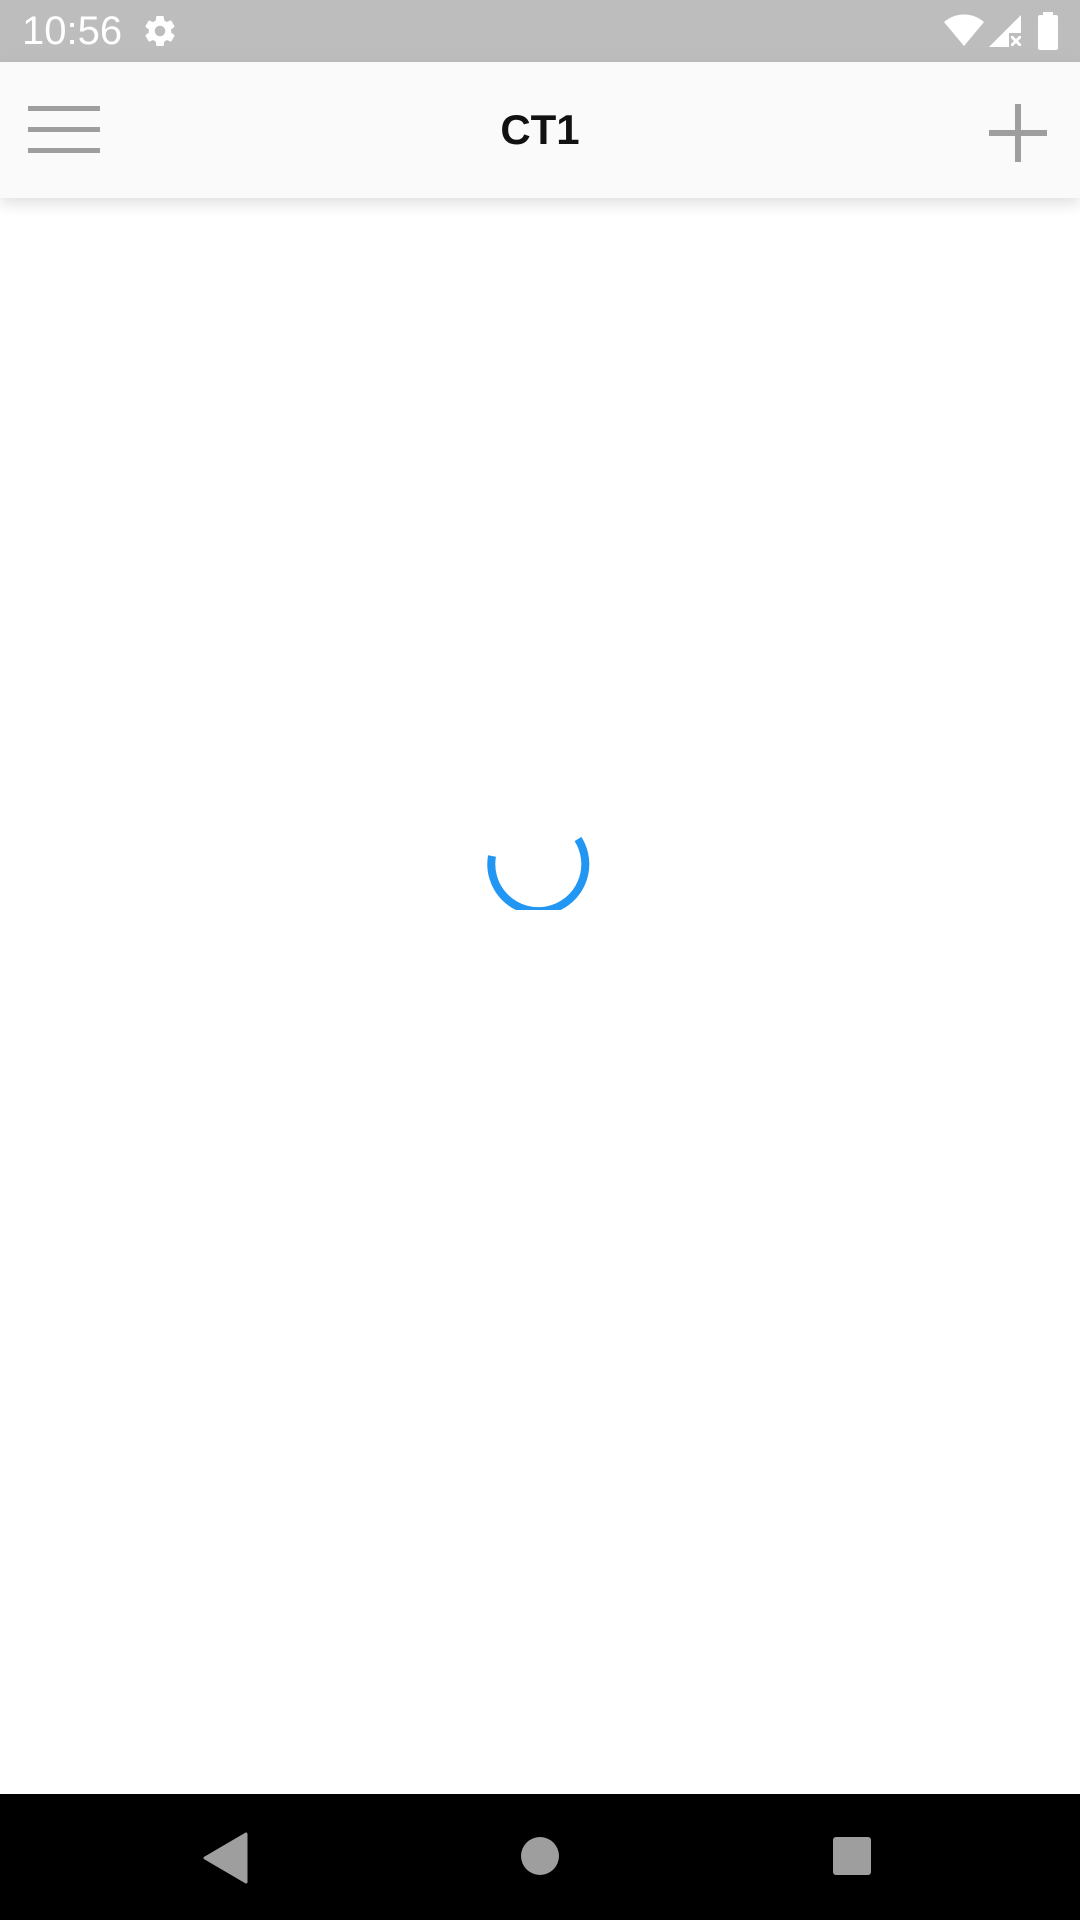 Image resolution: width=1080 pixels, height=1920 pixels. What do you see at coordinates (852, 1856) in the screenshot?
I see `recents-icon` at bounding box center [852, 1856].